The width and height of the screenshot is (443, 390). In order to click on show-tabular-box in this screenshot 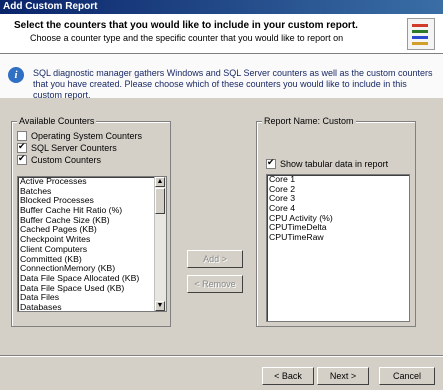, I will do `click(271, 163)`.